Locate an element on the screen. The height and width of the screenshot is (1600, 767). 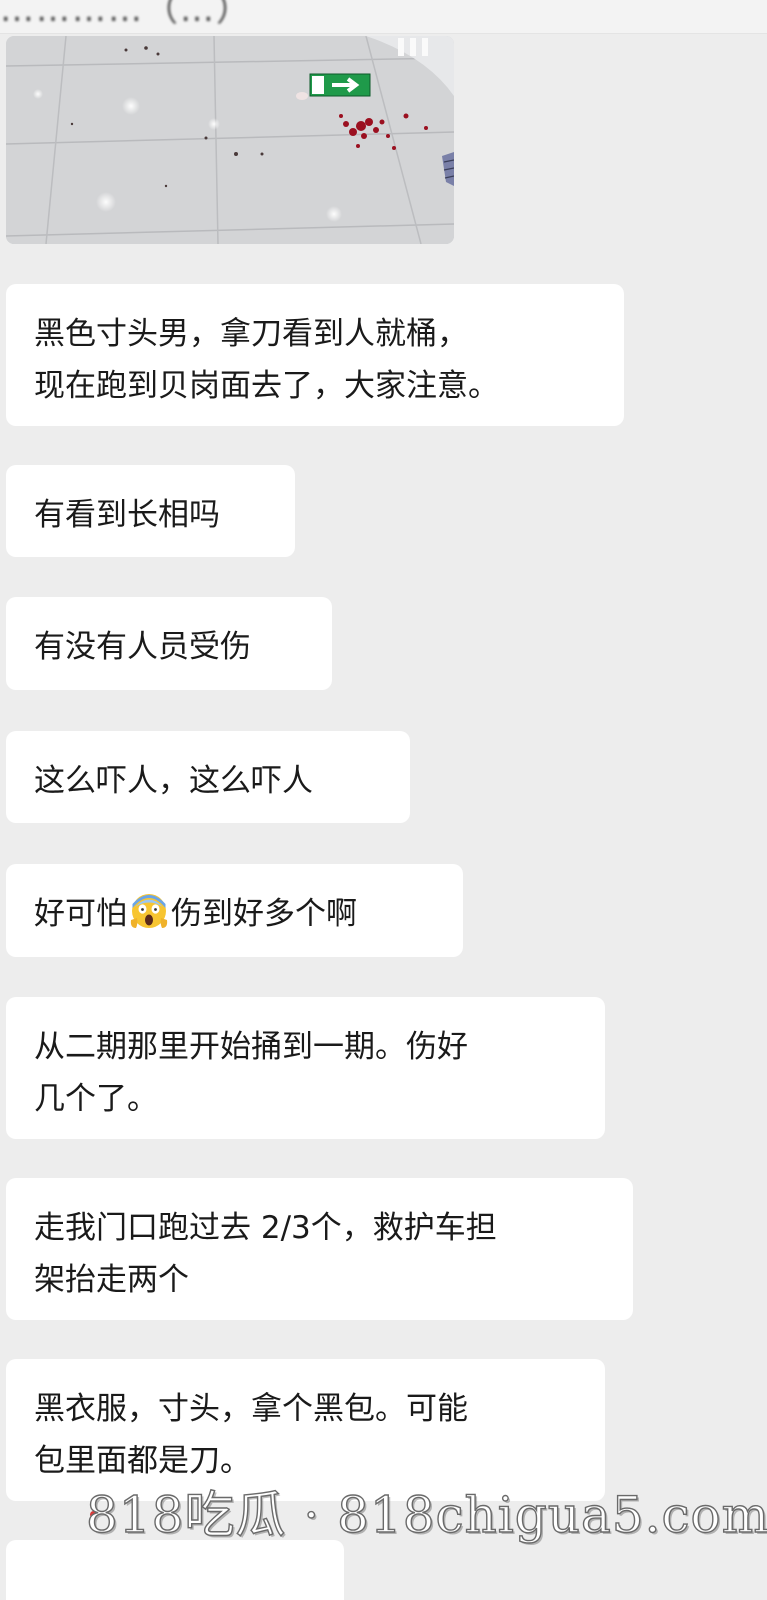
message-text: 有看到长相吗 is located at coordinates (127, 515).